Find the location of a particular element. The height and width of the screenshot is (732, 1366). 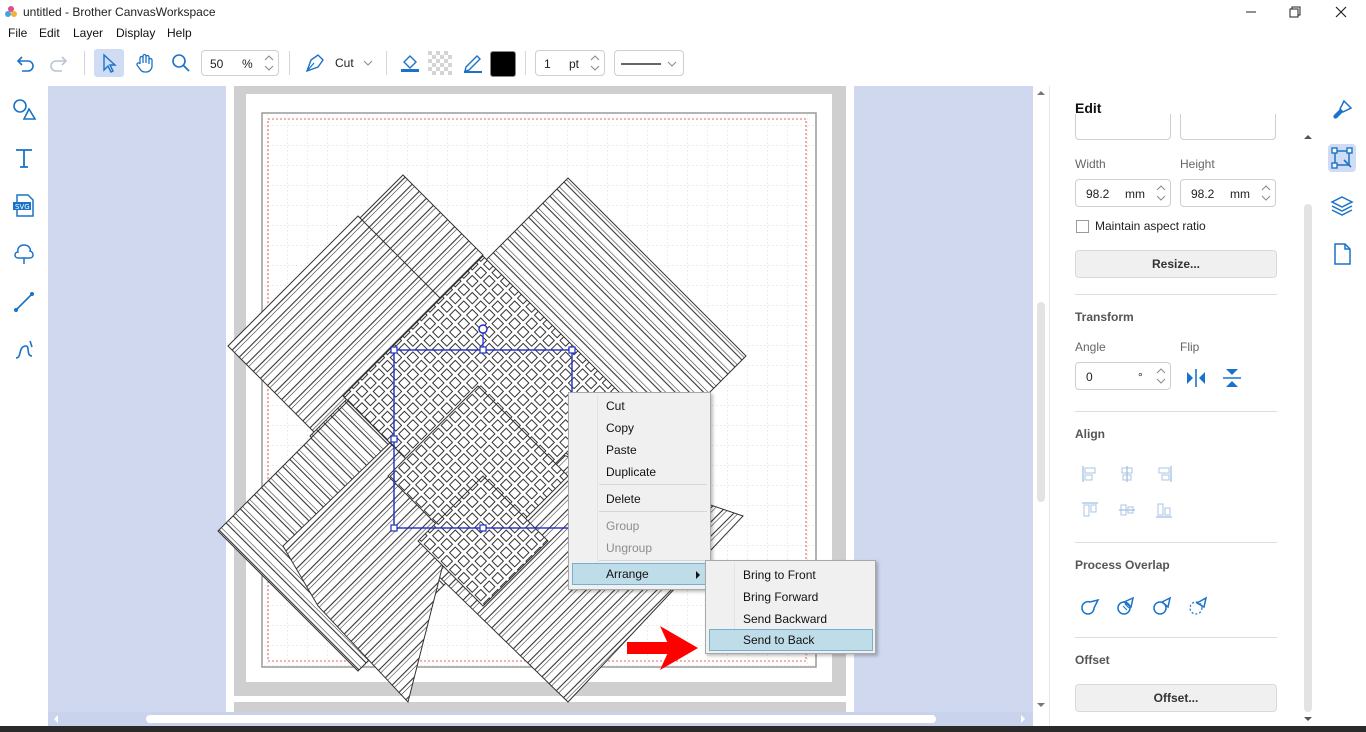

height-label: Height is located at coordinates (1197, 164).